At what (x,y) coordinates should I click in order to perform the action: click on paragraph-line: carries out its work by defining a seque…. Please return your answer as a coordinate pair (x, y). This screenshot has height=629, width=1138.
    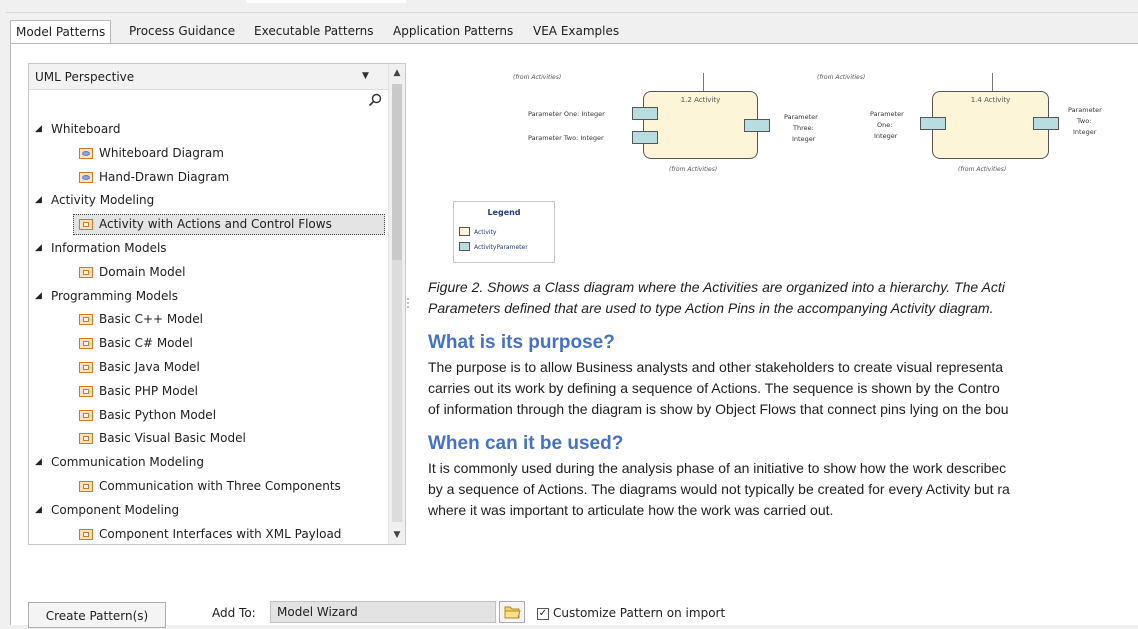
    Looking at the image, I should click on (714, 388).